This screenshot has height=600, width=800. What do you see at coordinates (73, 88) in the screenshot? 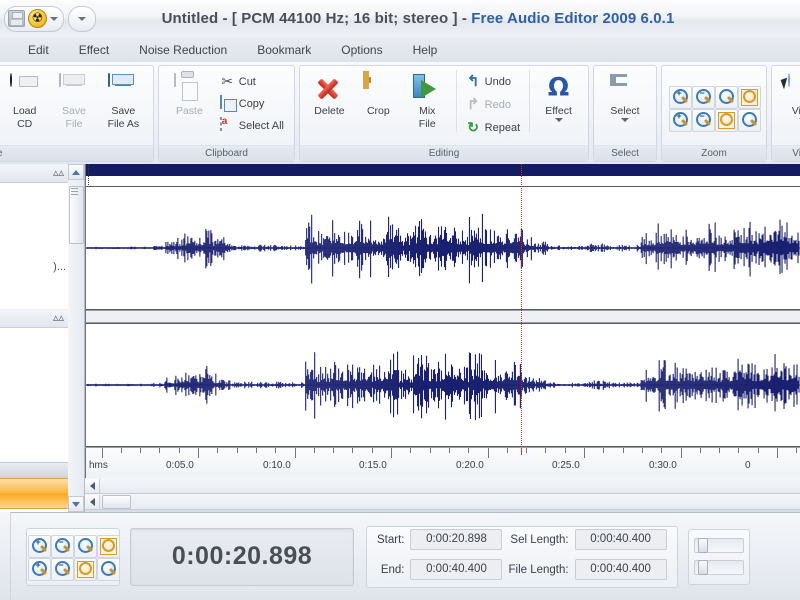
I see `floppy-disabled-icon` at bounding box center [73, 88].